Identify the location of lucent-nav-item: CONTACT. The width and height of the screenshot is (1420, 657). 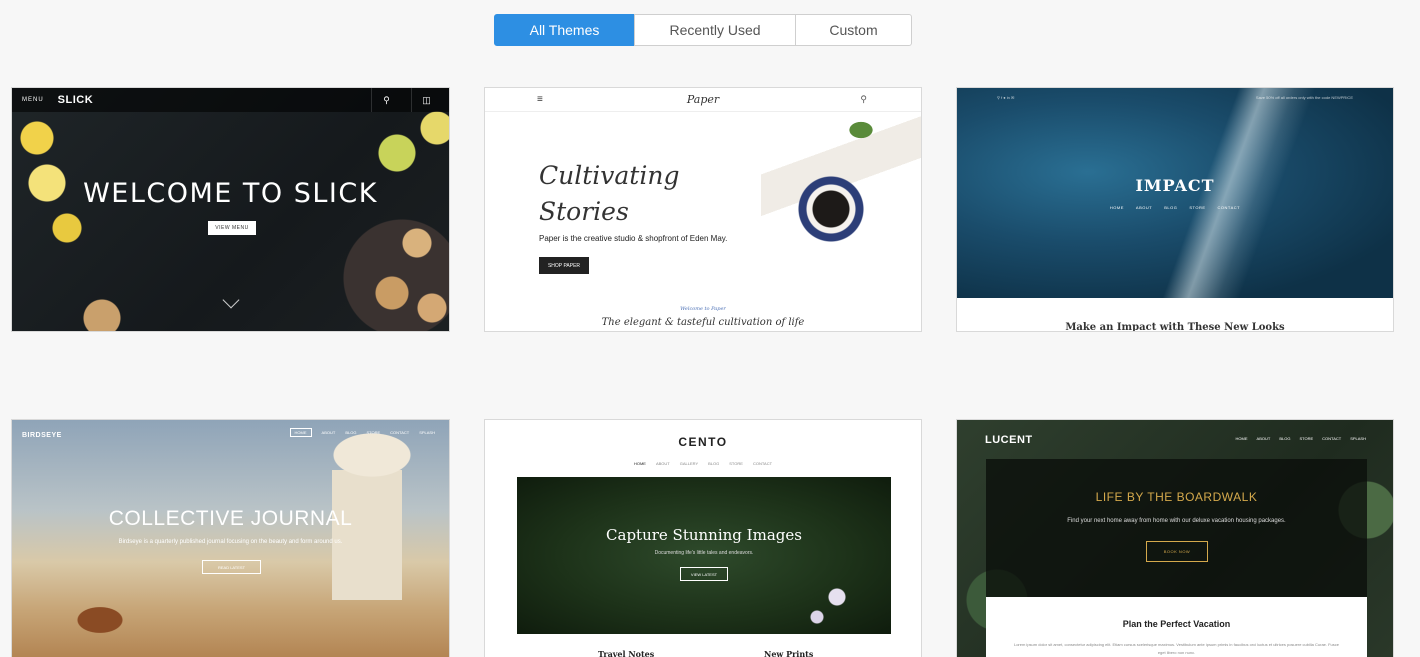
(1332, 438).